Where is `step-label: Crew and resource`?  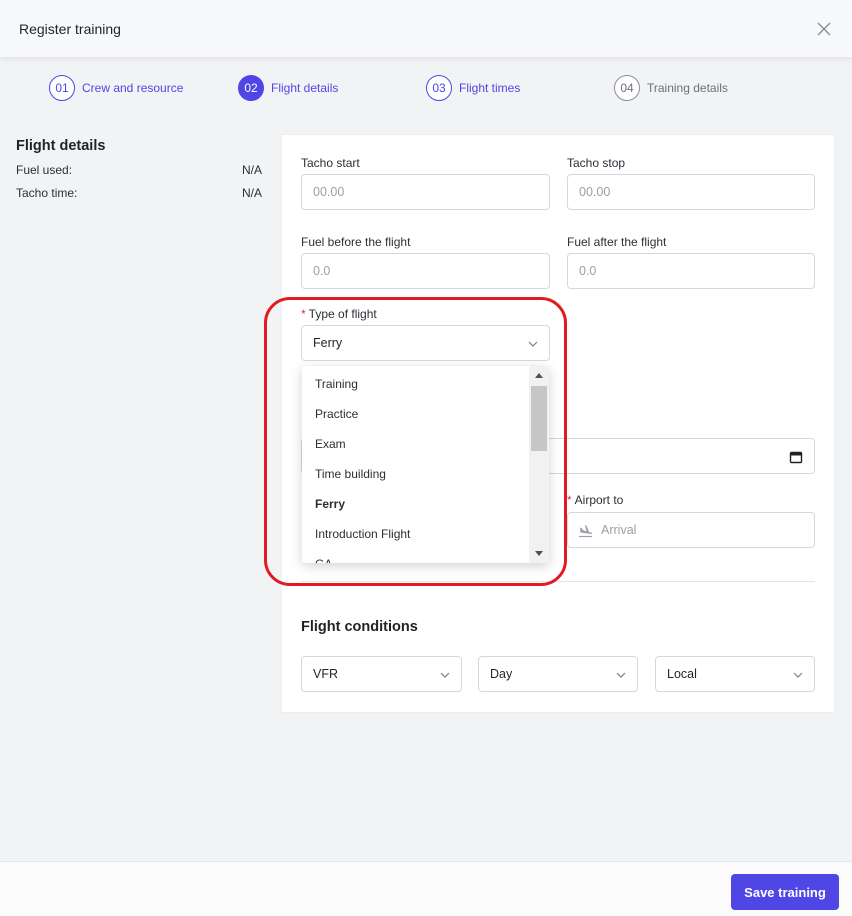
step-label: Crew and resource is located at coordinates (133, 88).